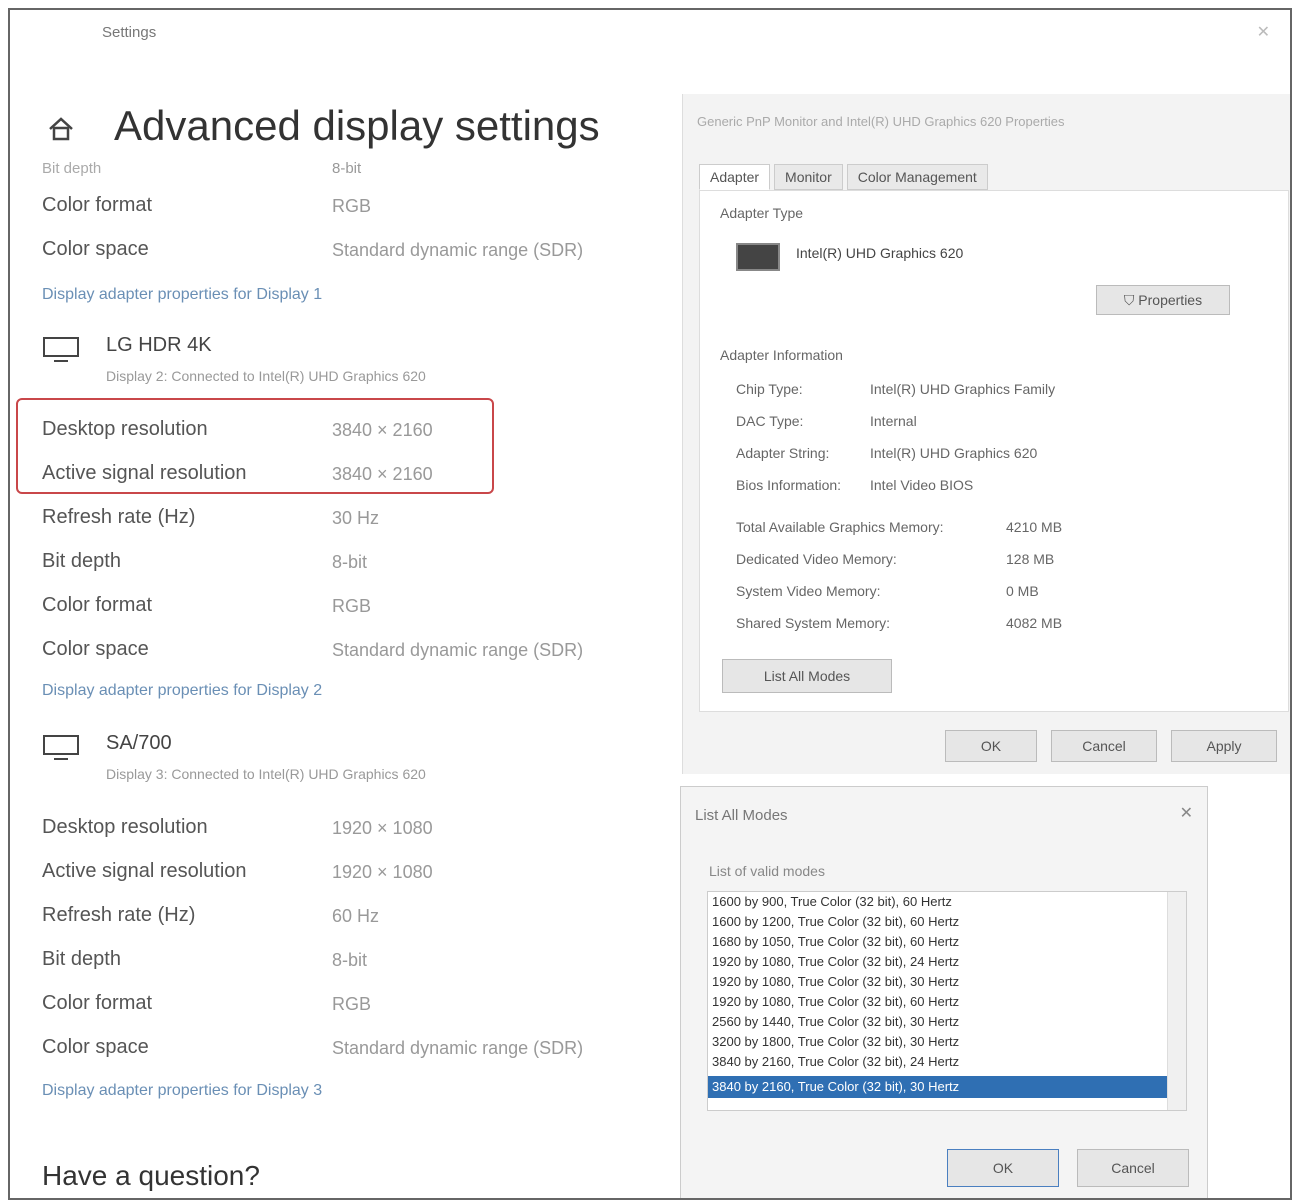 This screenshot has height=1202, width=1298. I want to click on page-title: Advanced display settings, so click(357, 125).